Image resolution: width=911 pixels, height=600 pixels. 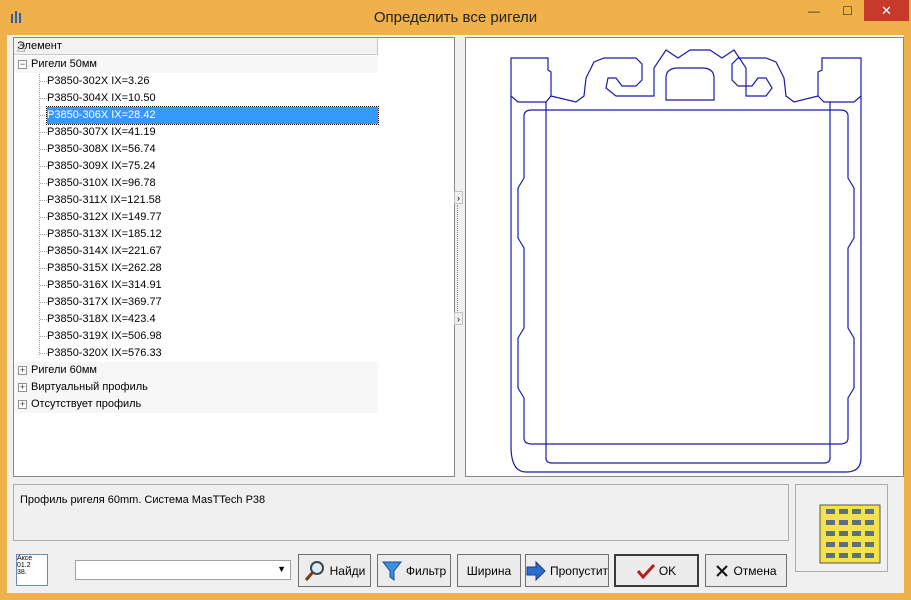 I want to click on window-title: Определить все ригели, so click(x=455, y=17).